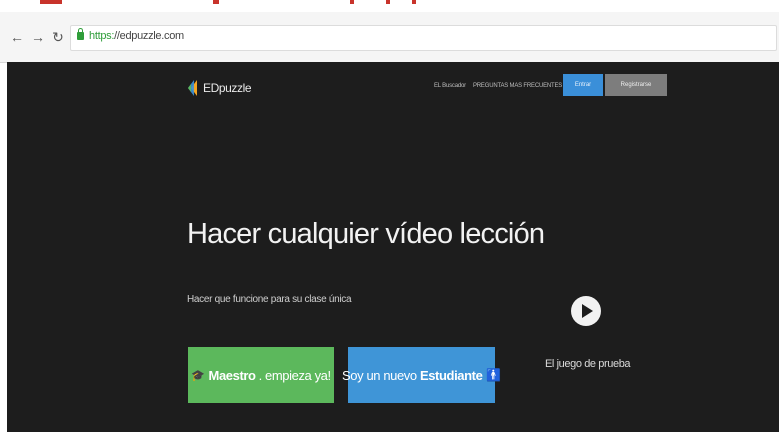 Image resolution: width=779 pixels, height=432 pixels. I want to click on teacher-start-button: 🎓 Maestro . empieza ya!, so click(261, 375).